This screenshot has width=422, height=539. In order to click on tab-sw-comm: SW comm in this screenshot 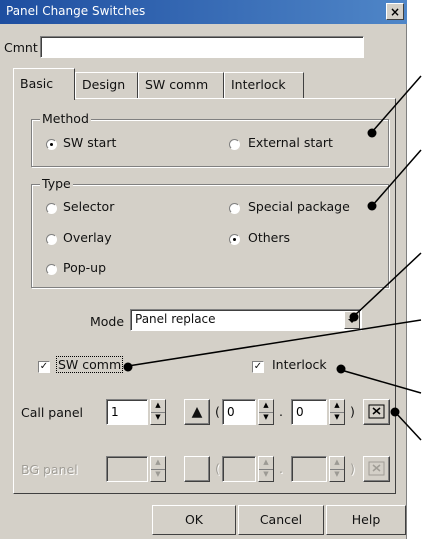, I will do `click(181, 85)`.